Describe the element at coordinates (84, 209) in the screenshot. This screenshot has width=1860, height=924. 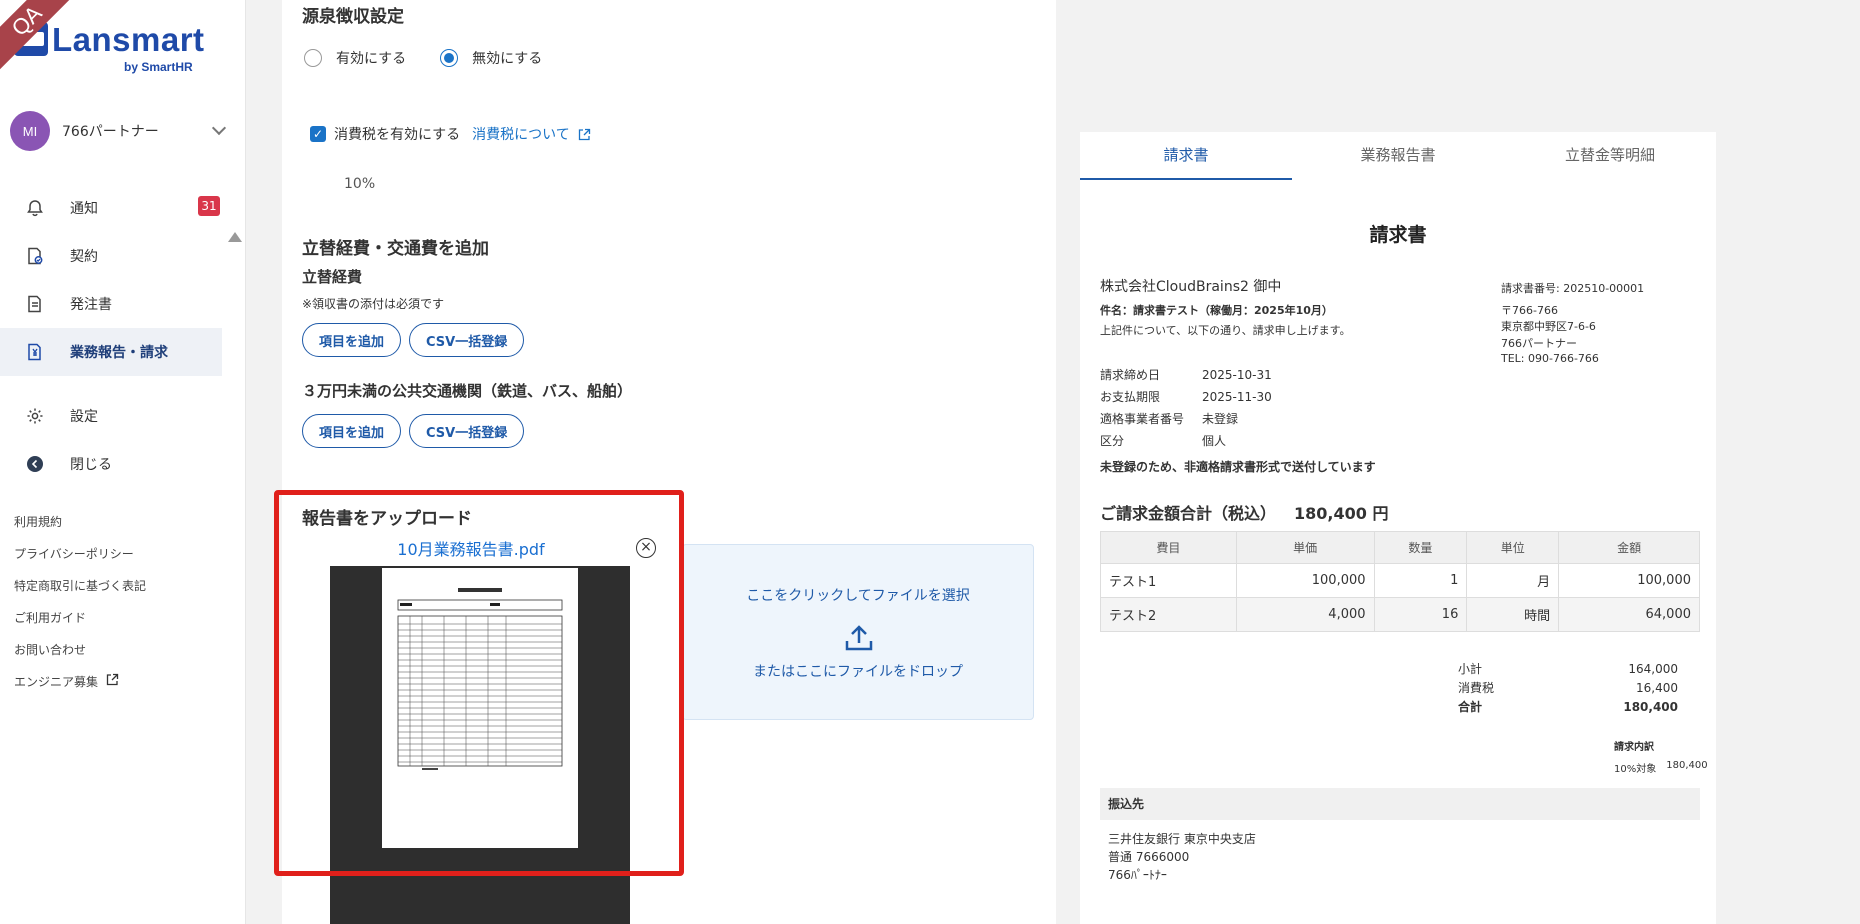
I see `sidebar-item-label: 通知` at that location.